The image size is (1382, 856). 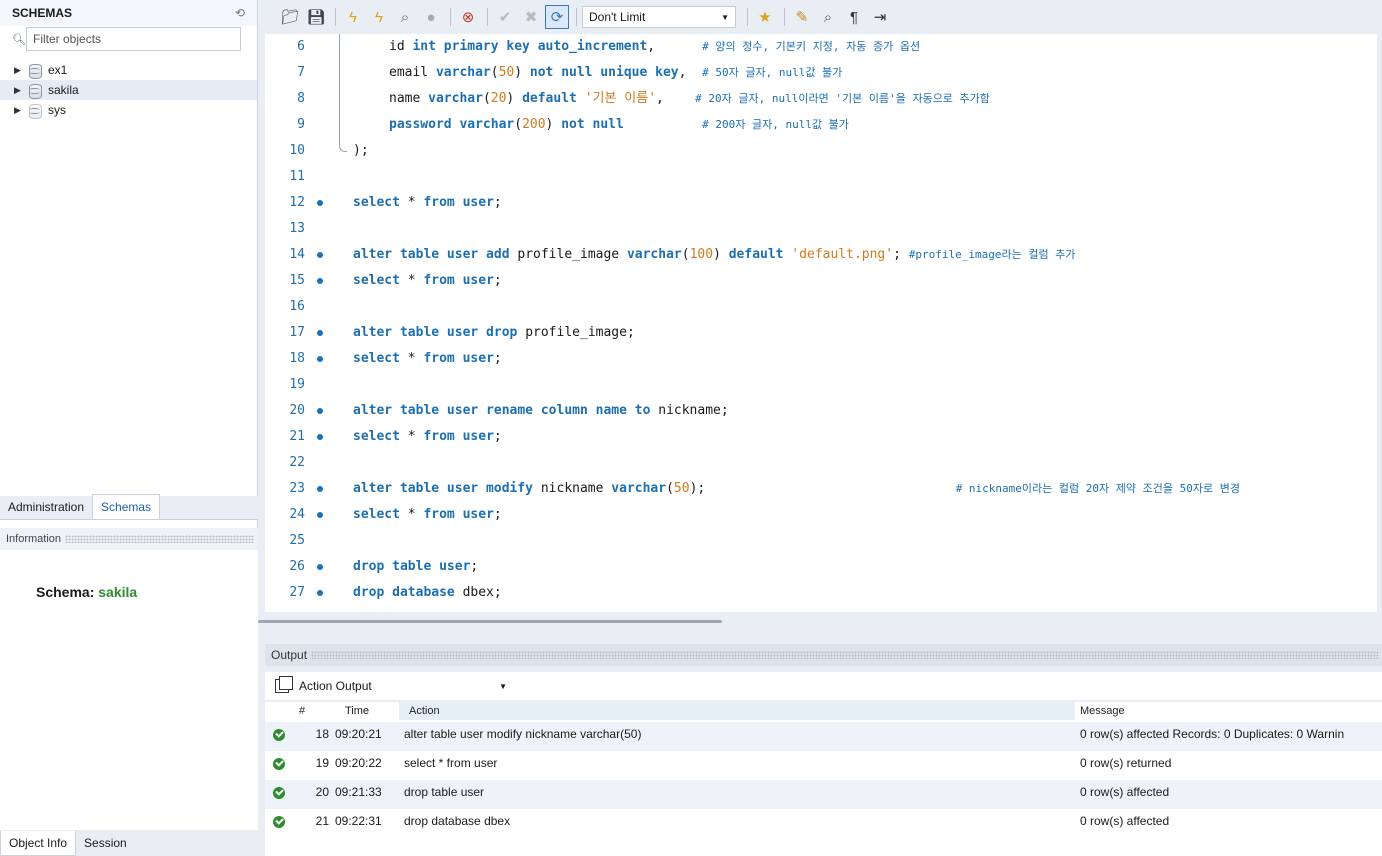 I want to click on open-folder-icon: 📁︎, so click(x=290, y=17).